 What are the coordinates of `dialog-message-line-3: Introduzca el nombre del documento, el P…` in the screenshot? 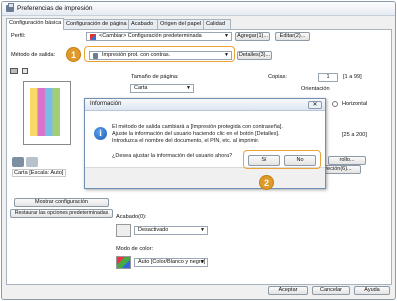 It's located at (186, 141).